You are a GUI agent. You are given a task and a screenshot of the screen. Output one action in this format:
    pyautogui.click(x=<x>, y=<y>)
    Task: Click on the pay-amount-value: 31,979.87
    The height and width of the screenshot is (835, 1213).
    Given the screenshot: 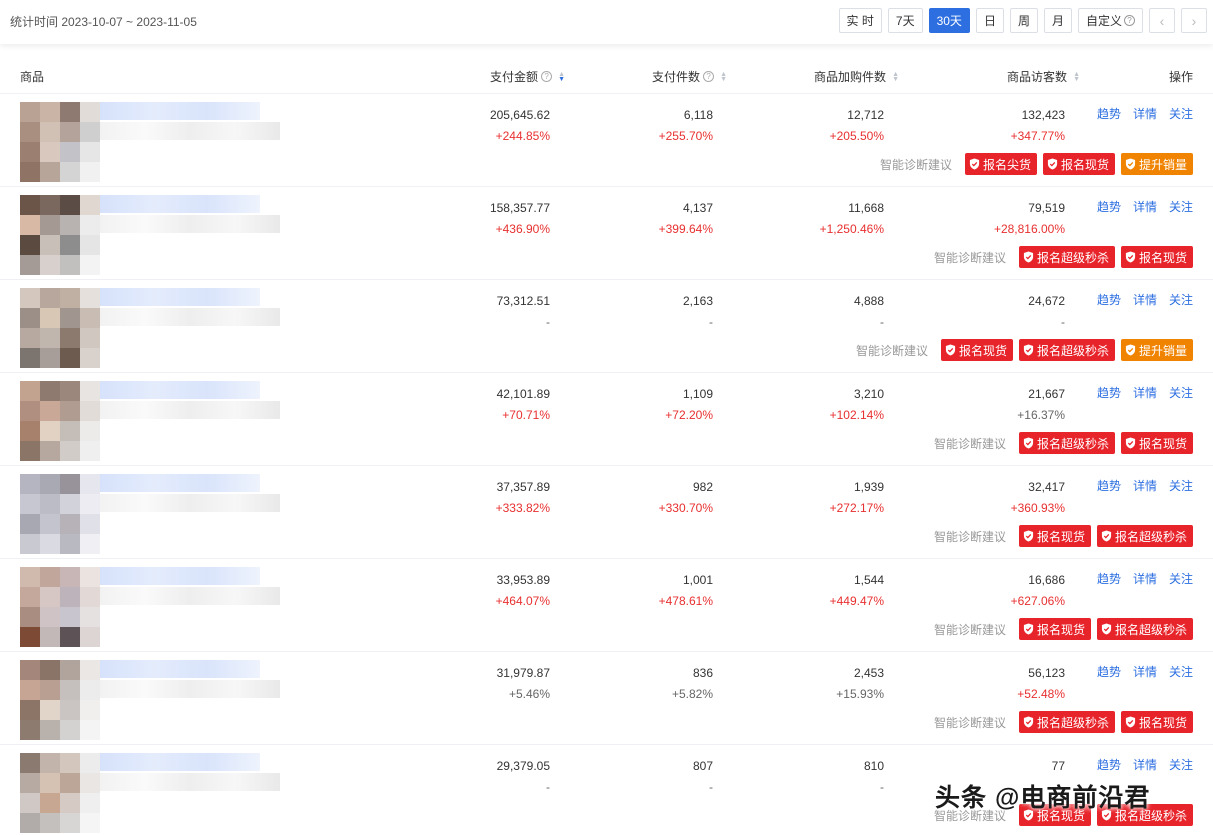 What is the action you would take?
    pyautogui.click(x=523, y=673)
    